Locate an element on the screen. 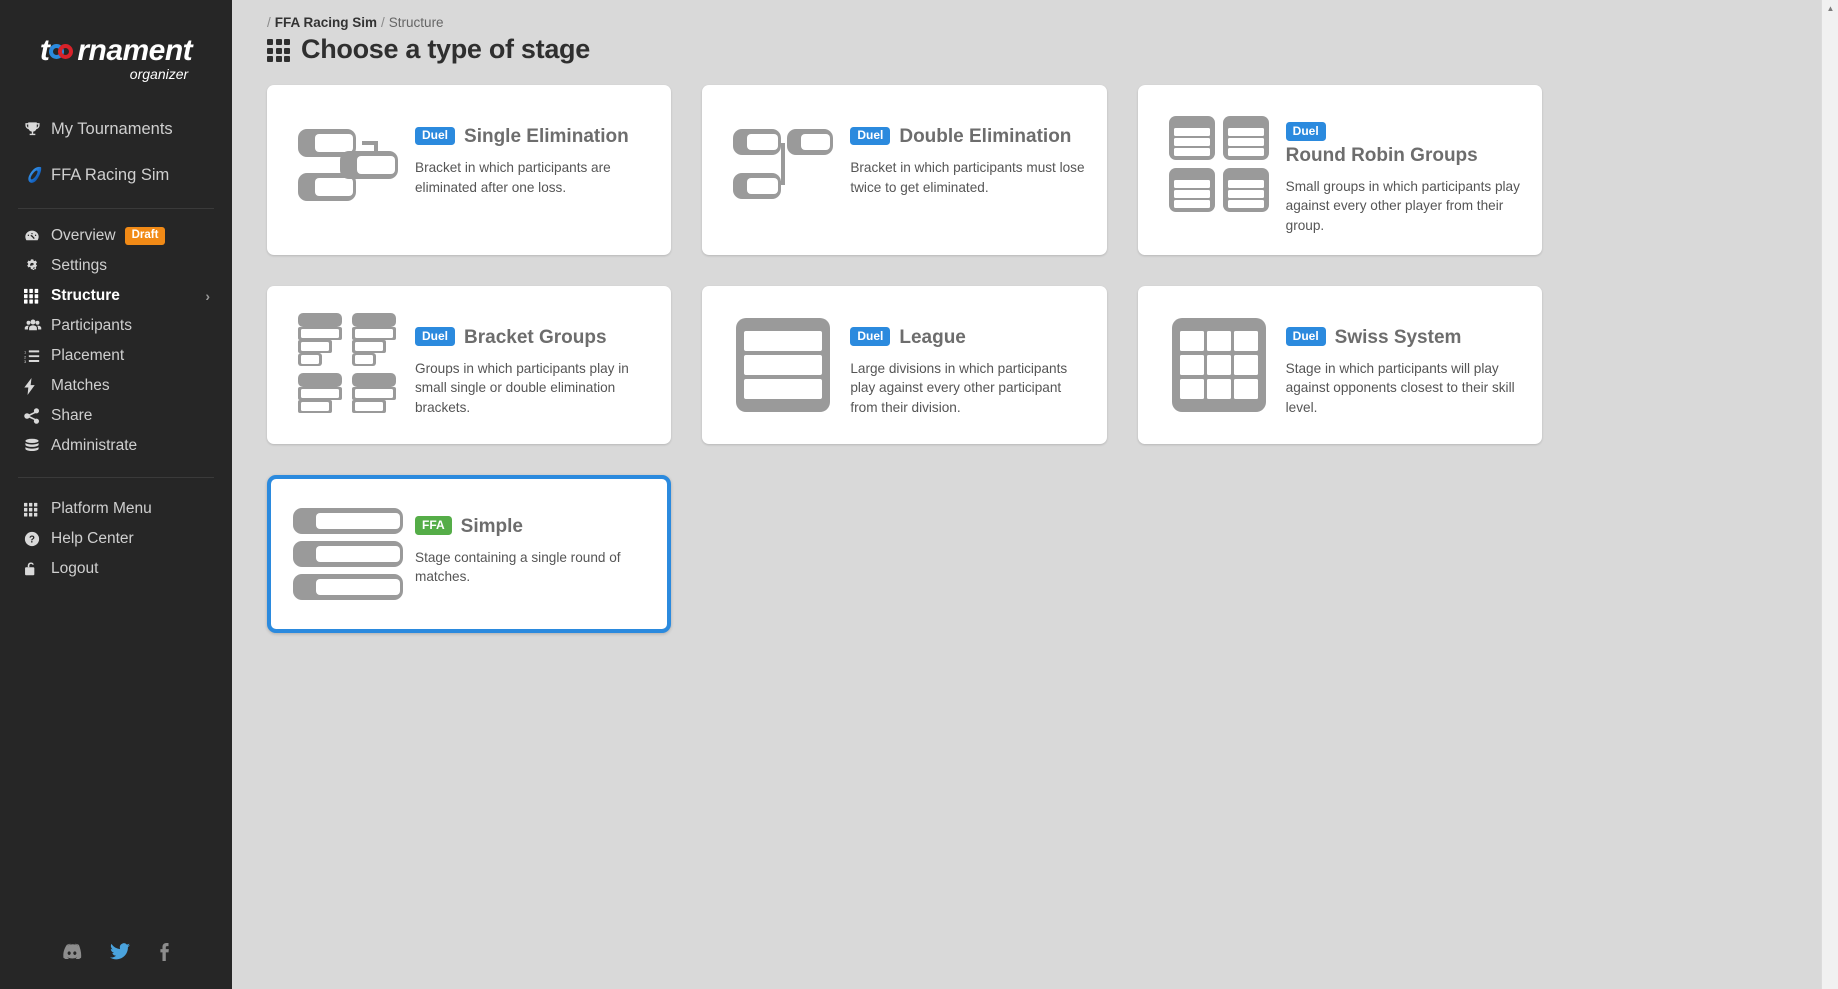  sidebar-item-ffa-racing-sim: FFA Racing Sim is located at coordinates (116, 175).